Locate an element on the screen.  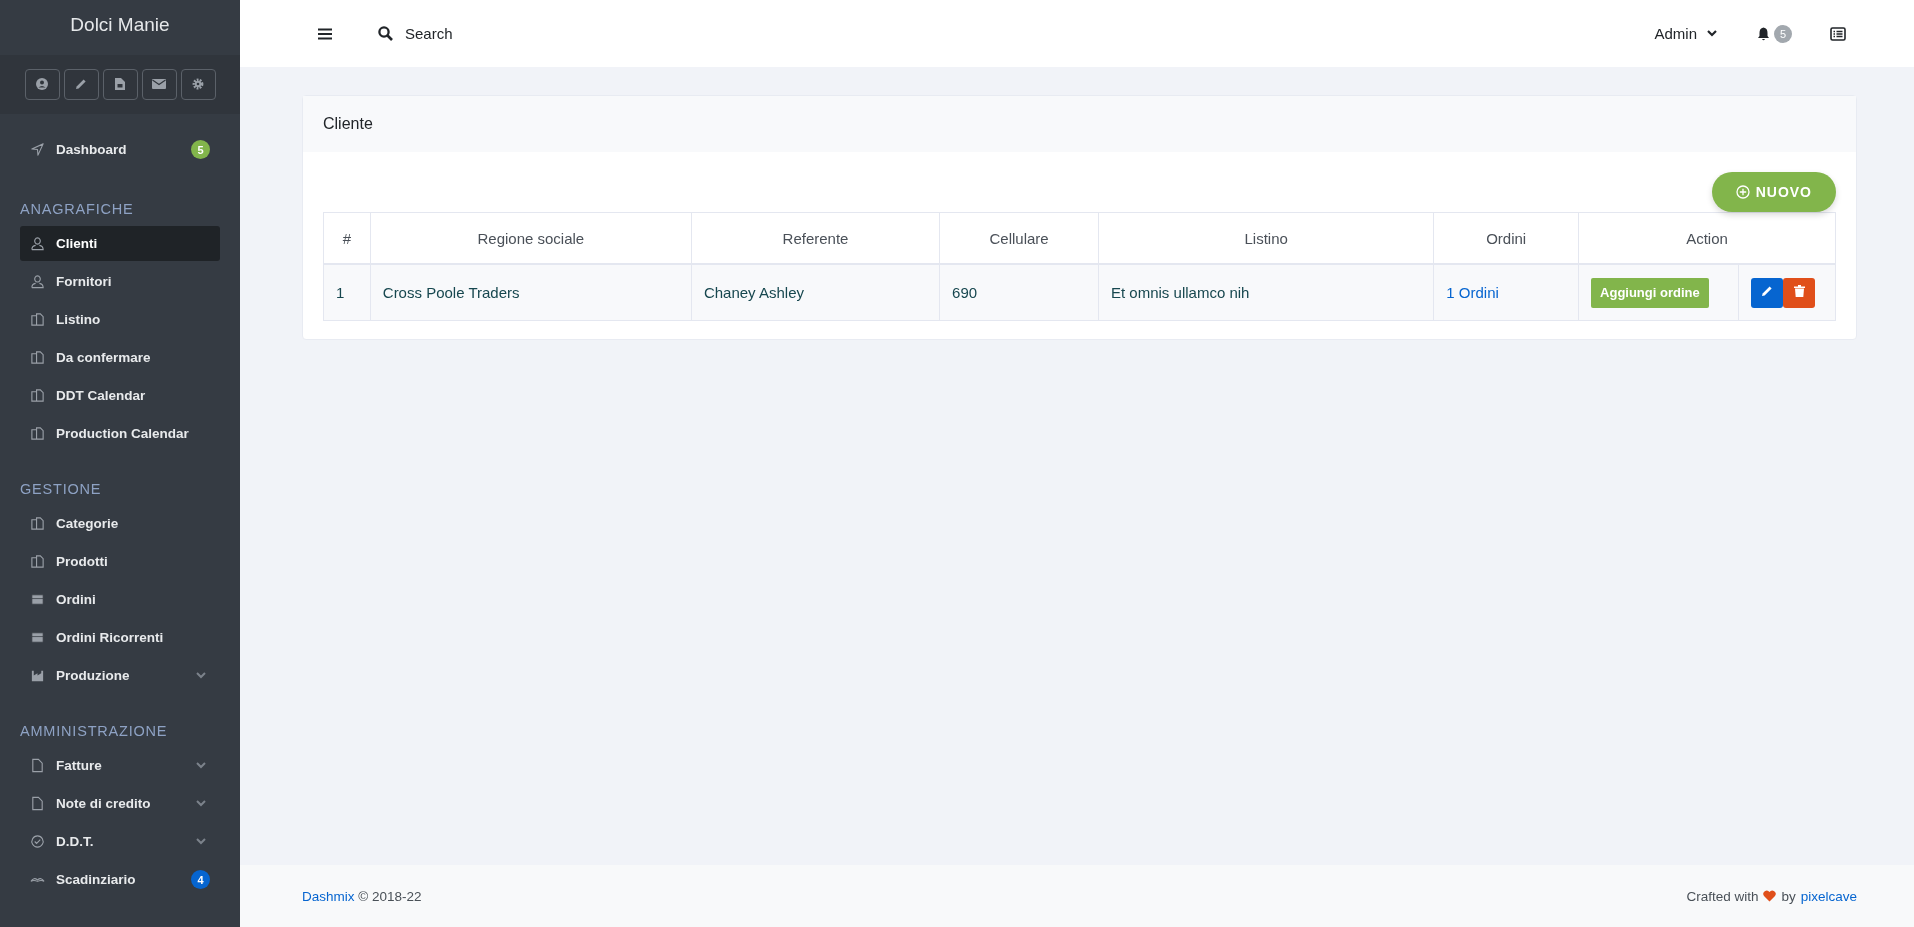
trash-icon is located at coordinates (1799, 291).